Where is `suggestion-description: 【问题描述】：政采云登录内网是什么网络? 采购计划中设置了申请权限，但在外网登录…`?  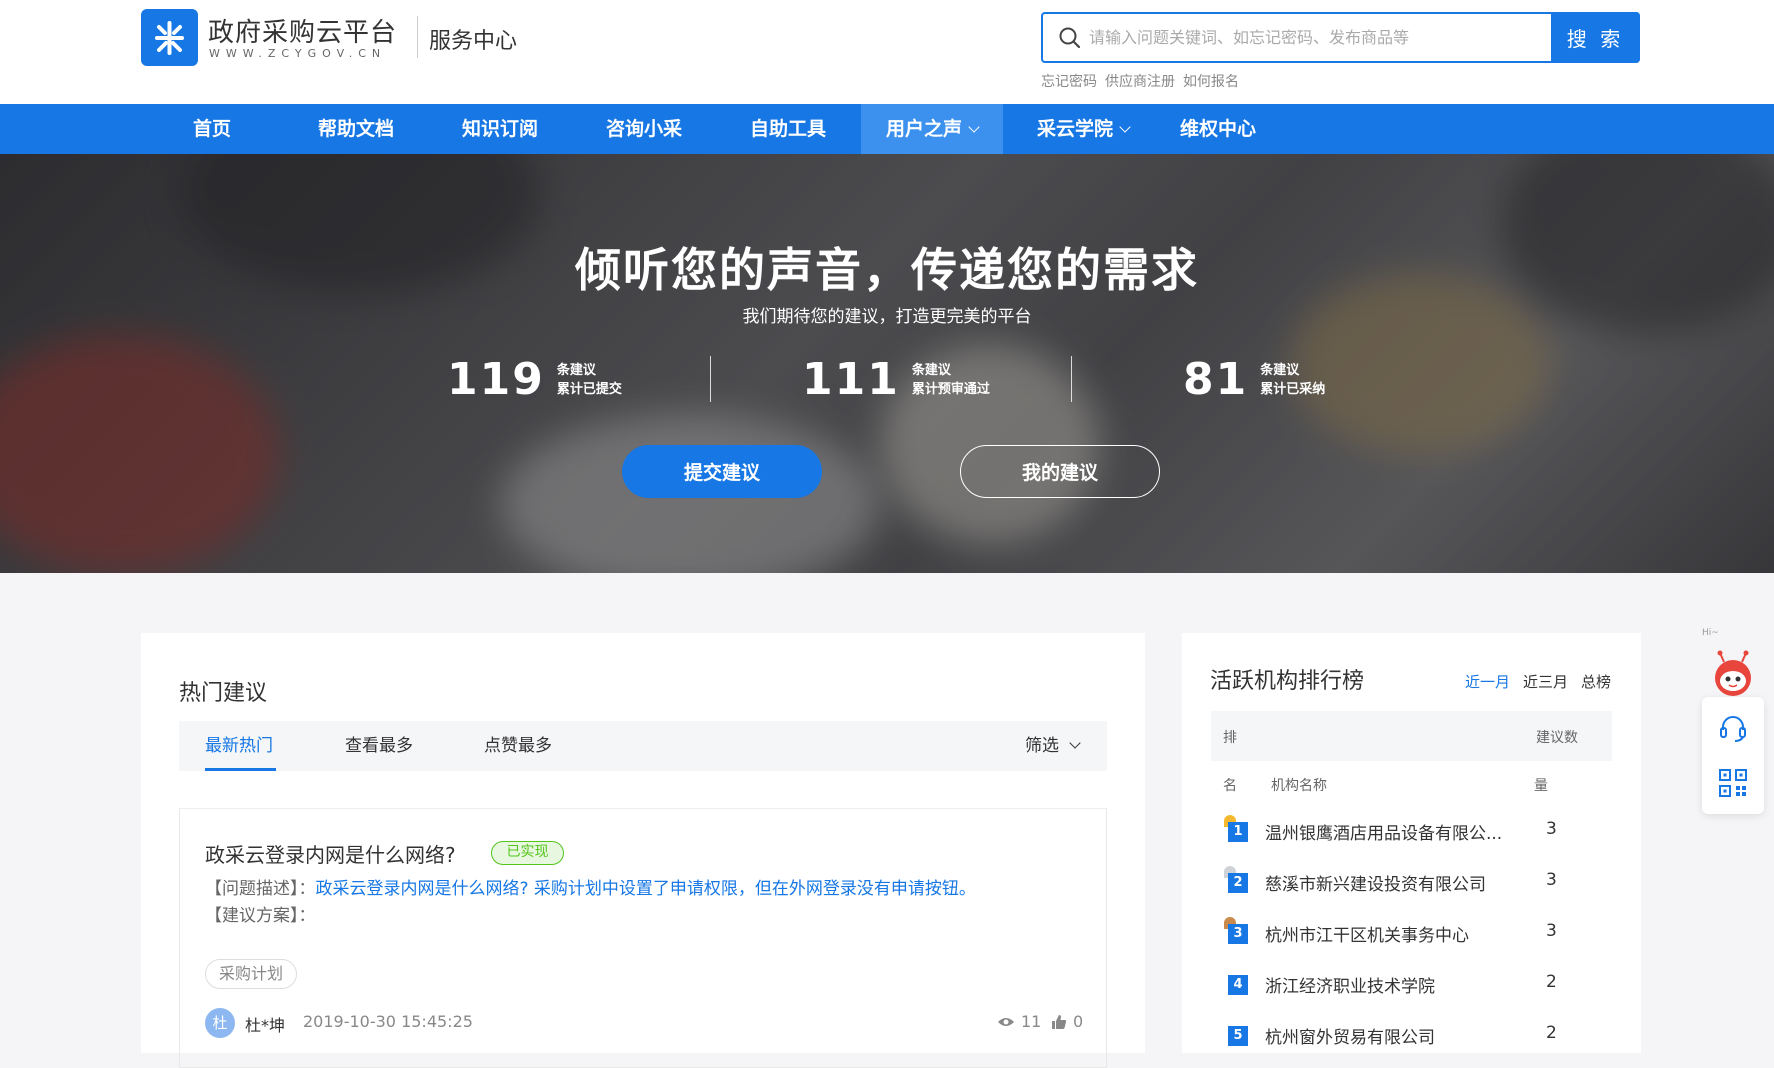
suggestion-description: 【问题描述】：政采云登录内网是什么网络? 采购计划中设置了申请权限，但在外网登录… is located at coordinates (590, 903).